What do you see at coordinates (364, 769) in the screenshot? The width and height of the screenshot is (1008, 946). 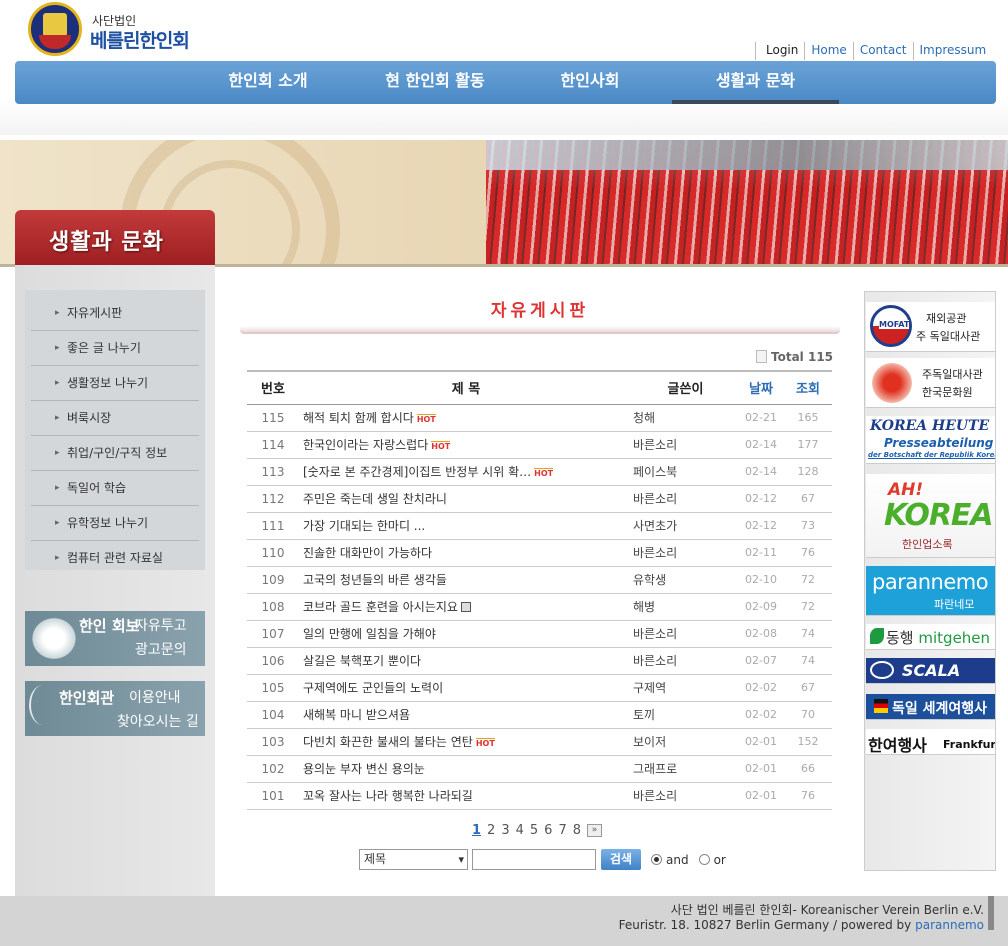 I see `post-subject-link: 용의눈 부자 변신 용의눈` at bounding box center [364, 769].